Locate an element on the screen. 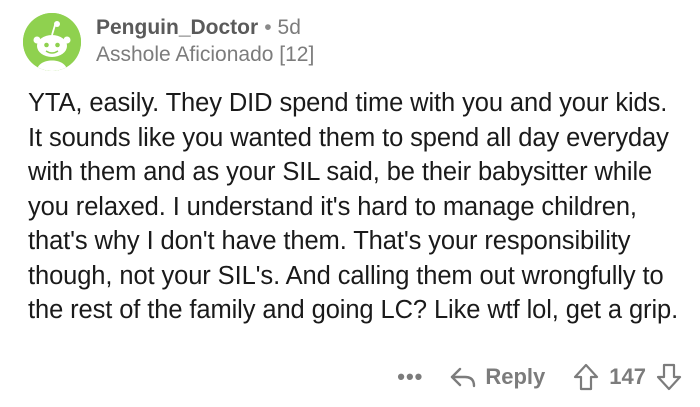 This screenshot has width=700, height=407. avatar is located at coordinates (52, 42).